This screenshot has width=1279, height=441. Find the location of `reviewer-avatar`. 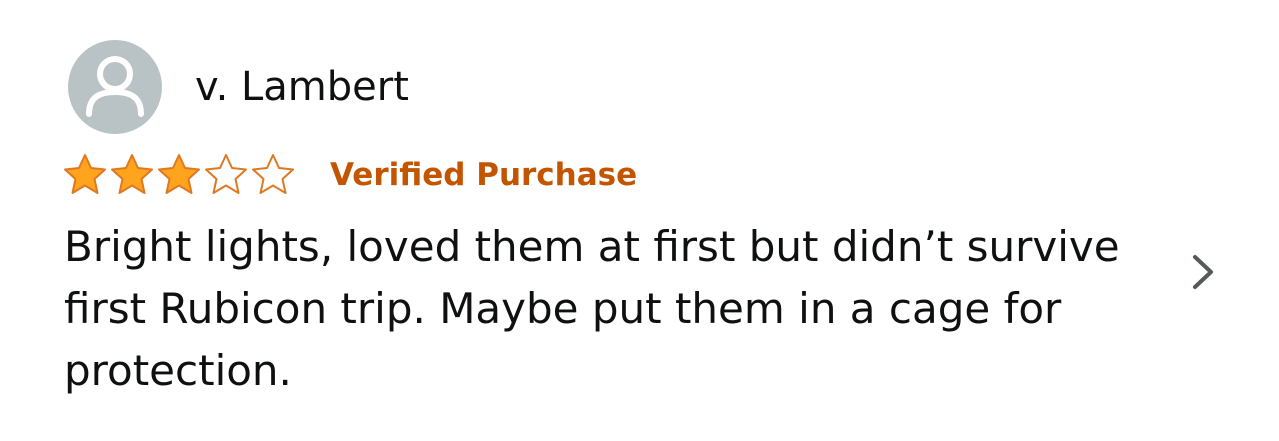

reviewer-avatar is located at coordinates (115, 87).